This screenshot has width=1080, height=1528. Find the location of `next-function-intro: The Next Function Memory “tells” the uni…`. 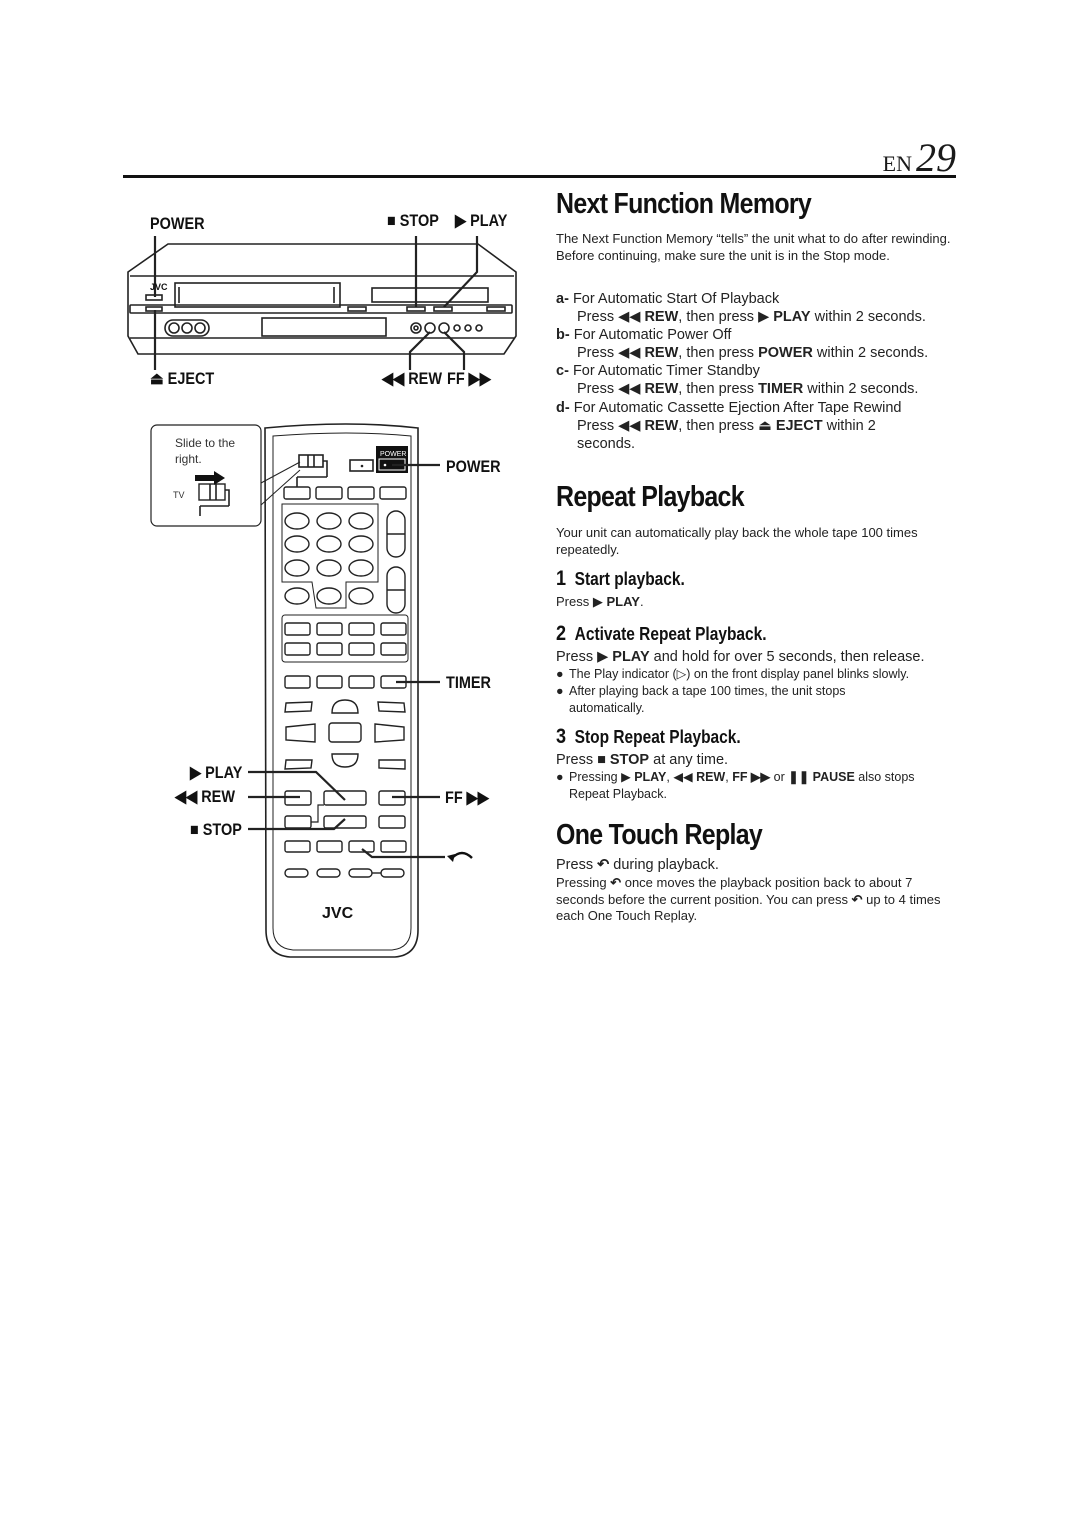

next-function-intro: The Next Function Memory “tells” the uni… is located at coordinates (753, 247).